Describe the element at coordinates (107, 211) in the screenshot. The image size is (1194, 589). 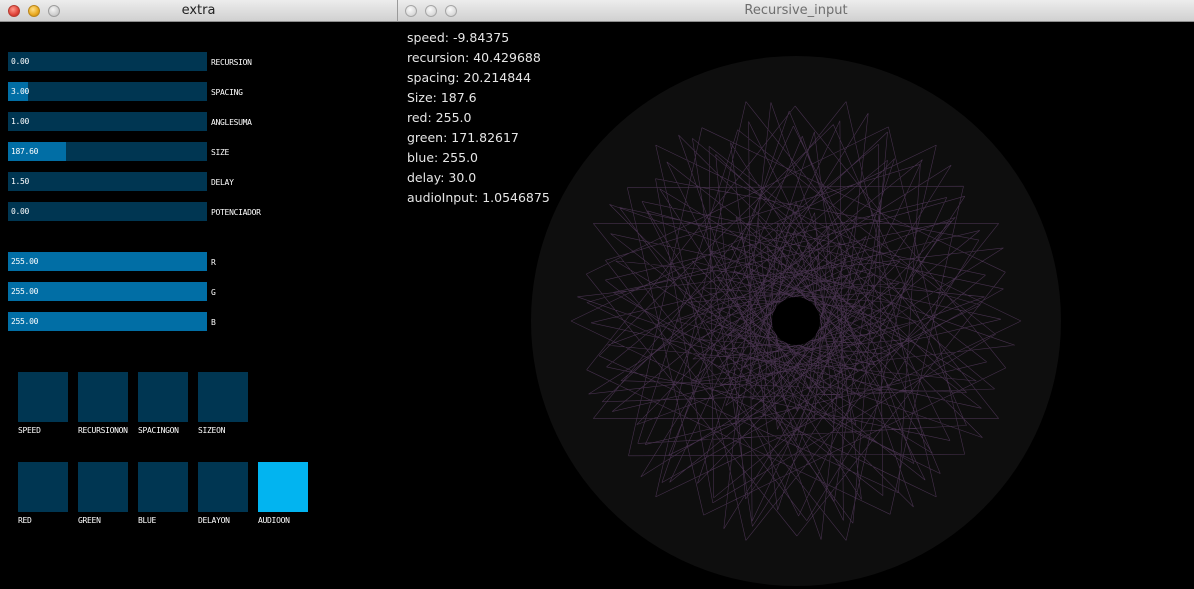
I see `slider-potenciador: 0.00` at that location.